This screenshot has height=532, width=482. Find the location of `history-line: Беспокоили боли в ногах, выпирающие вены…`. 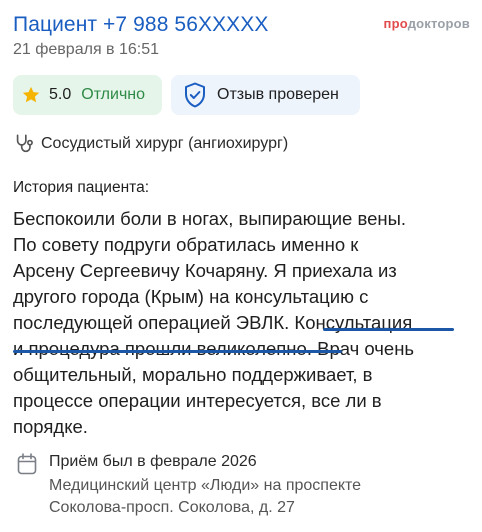

history-line: Беспокоили боли в ногах, выпирающие вены… is located at coordinates (210, 218).